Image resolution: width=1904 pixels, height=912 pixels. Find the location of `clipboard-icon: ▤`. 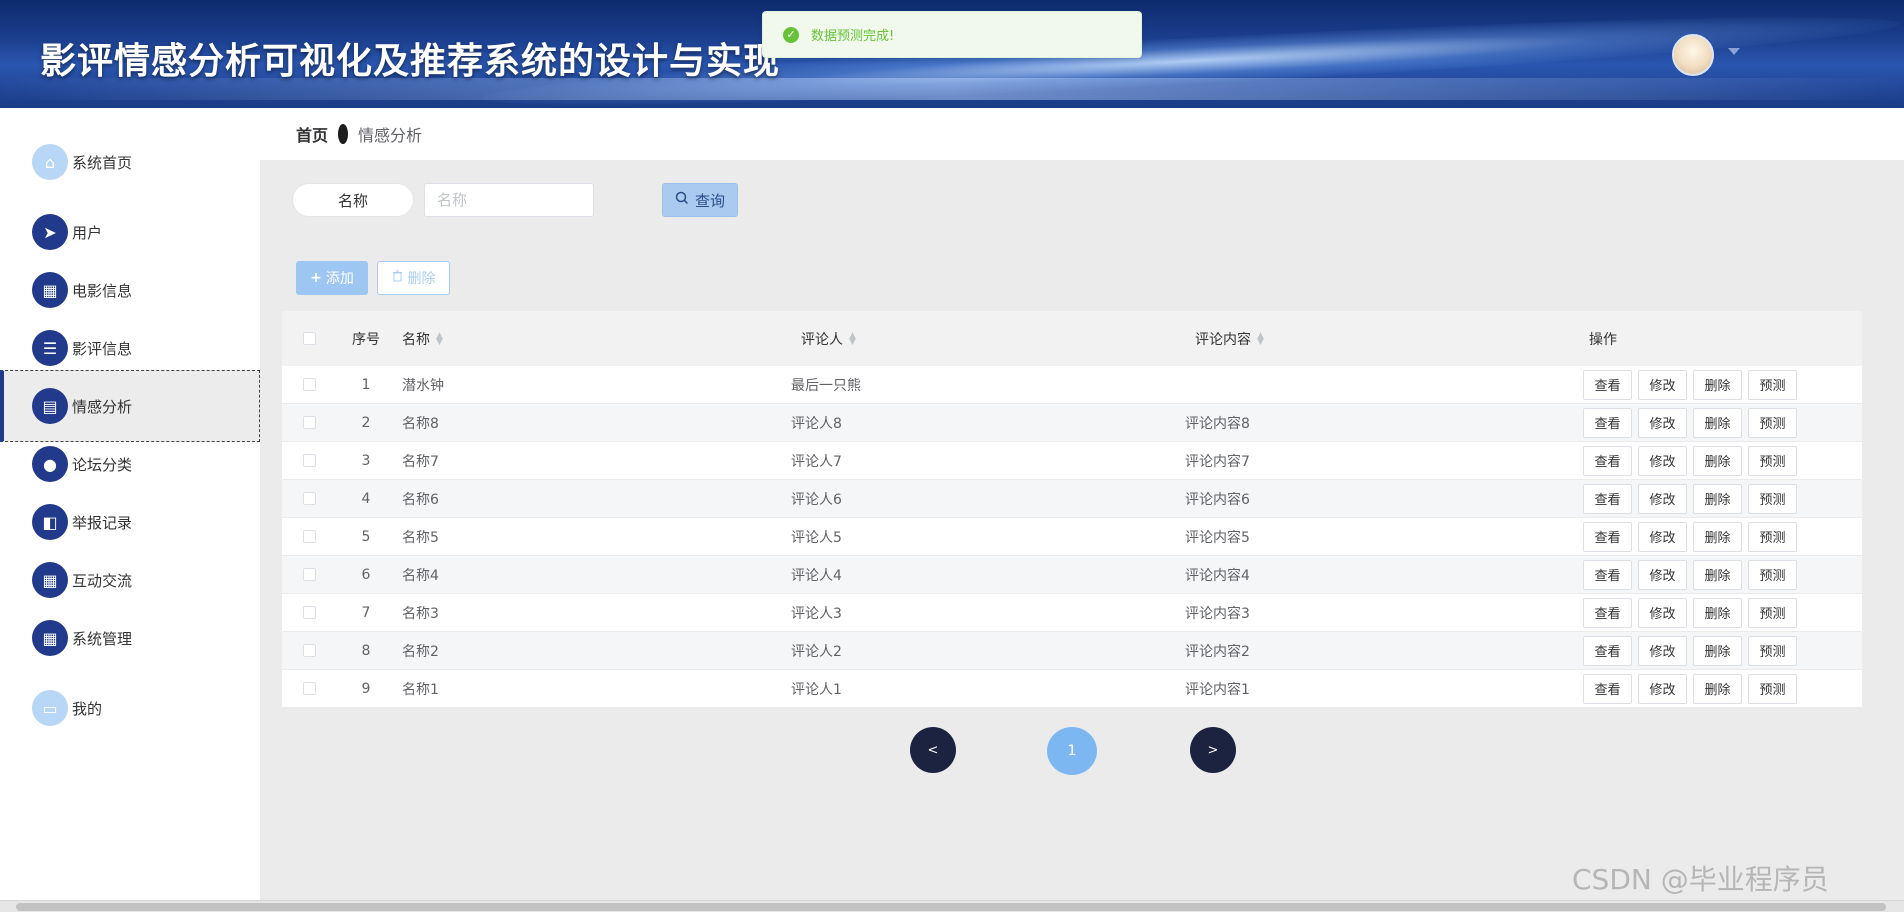

clipboard-icon: ▤ is located at coordinates (50, 406).